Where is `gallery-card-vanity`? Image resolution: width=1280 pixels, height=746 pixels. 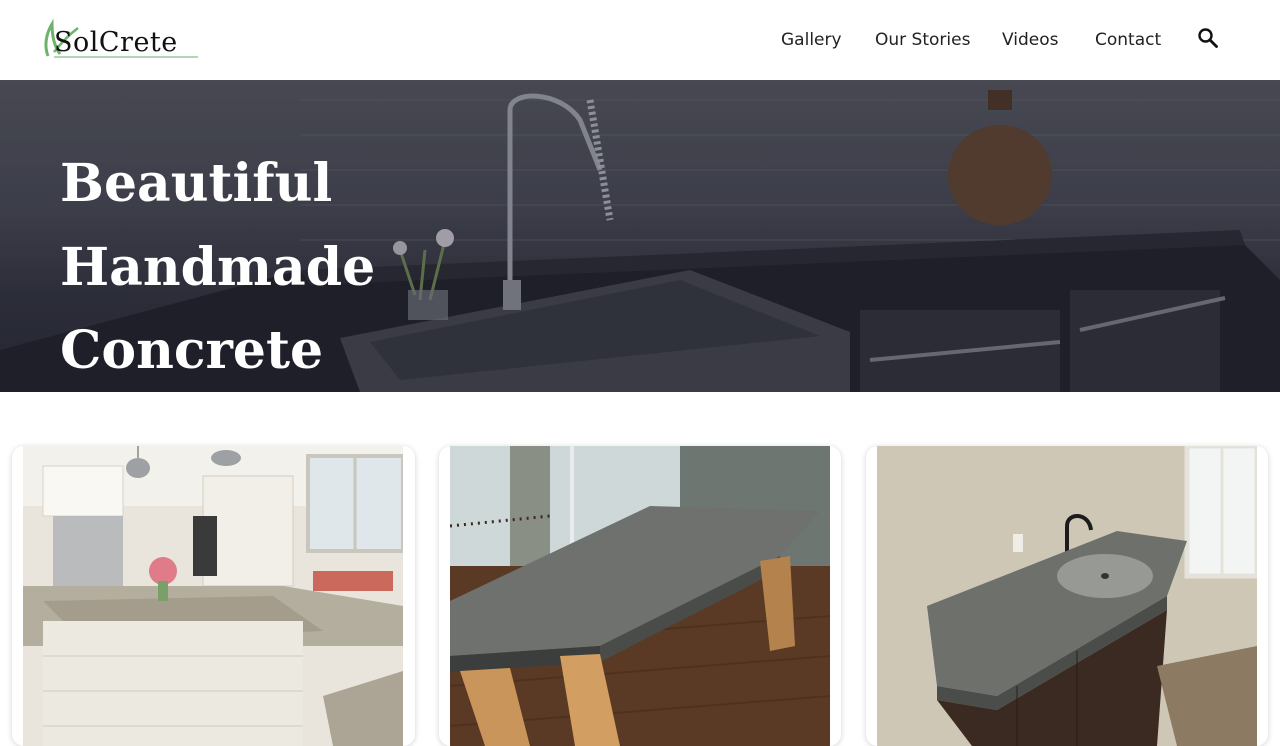
gallery-card-vanity is located at coordinates (1067, 596).